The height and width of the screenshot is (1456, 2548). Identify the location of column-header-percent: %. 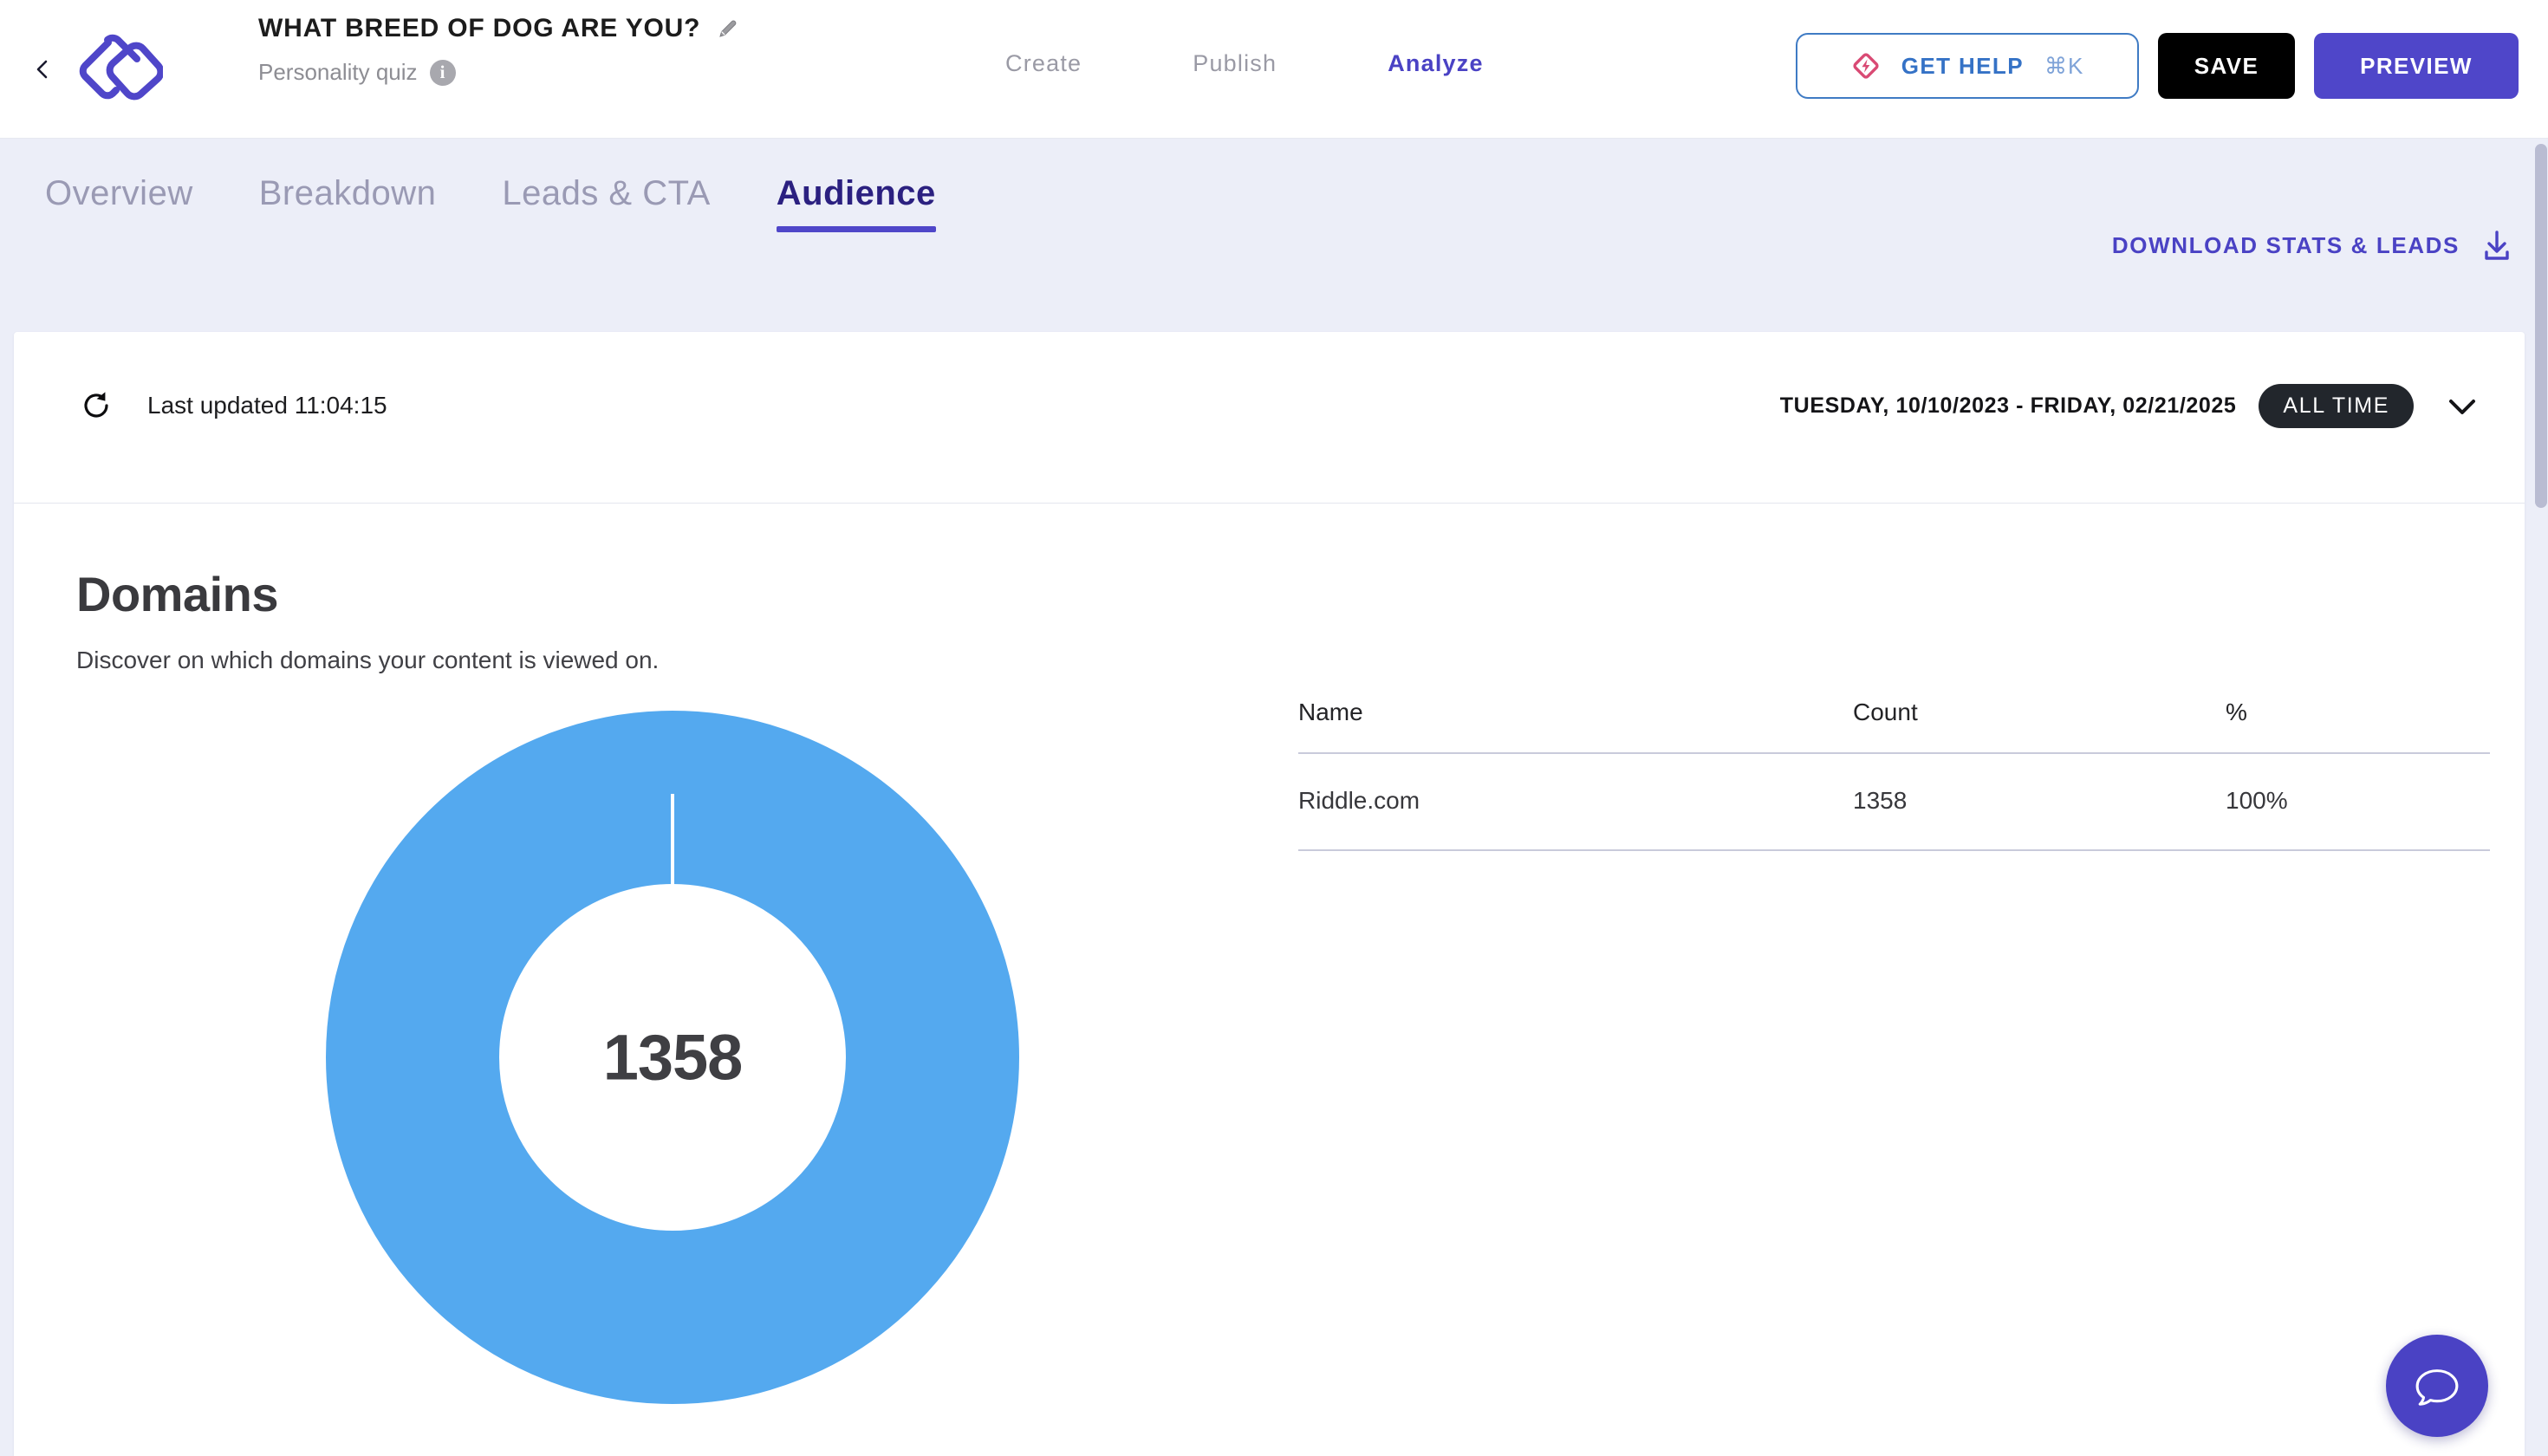
(2358, 726).